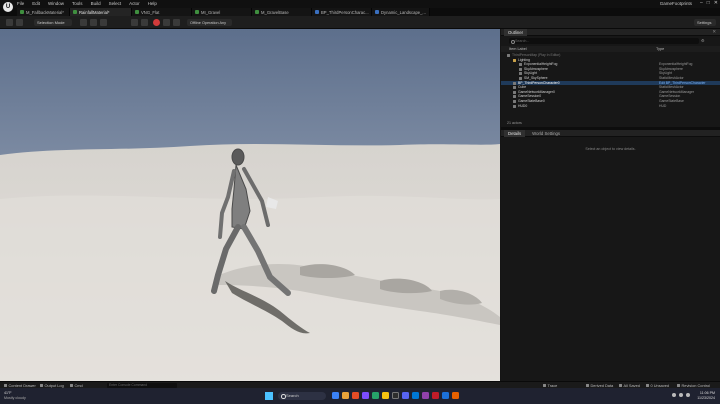  I want to click on world-settings-tab-label: World Settings, so click(546, 133).